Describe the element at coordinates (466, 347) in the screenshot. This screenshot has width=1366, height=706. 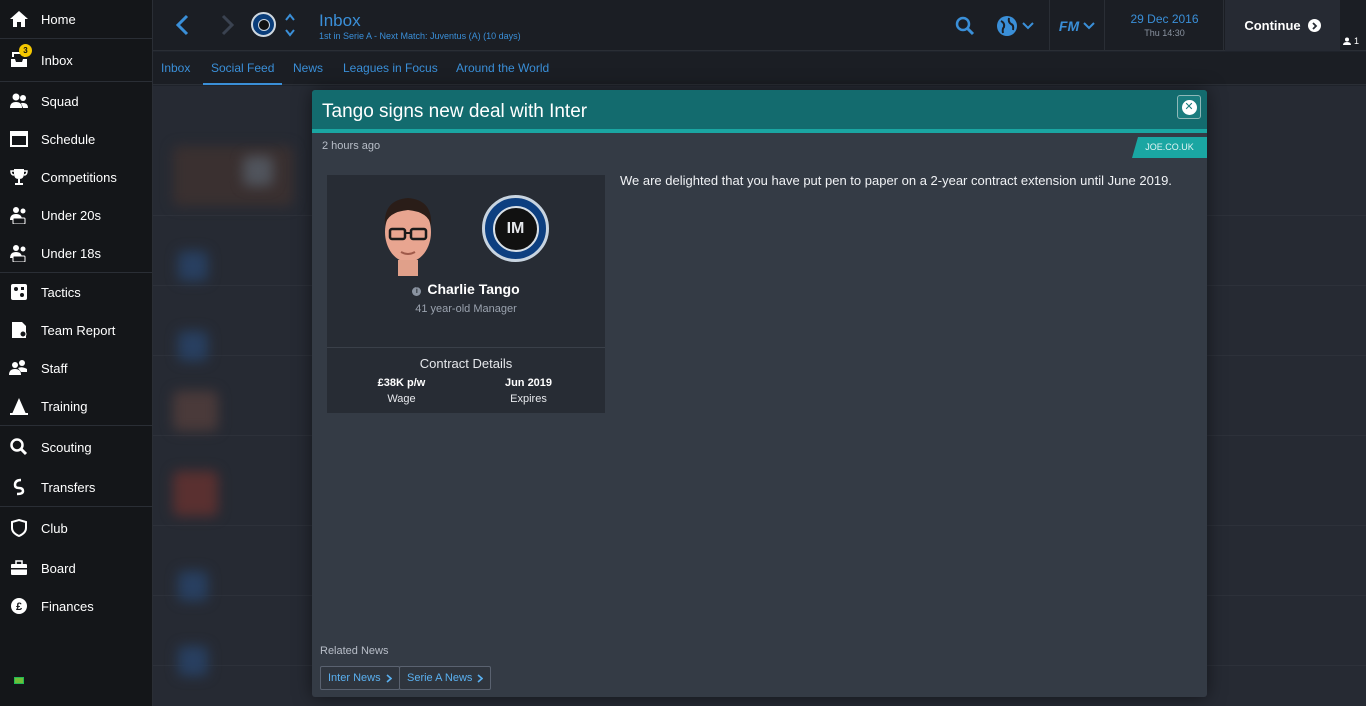
I see `divider` at that location.